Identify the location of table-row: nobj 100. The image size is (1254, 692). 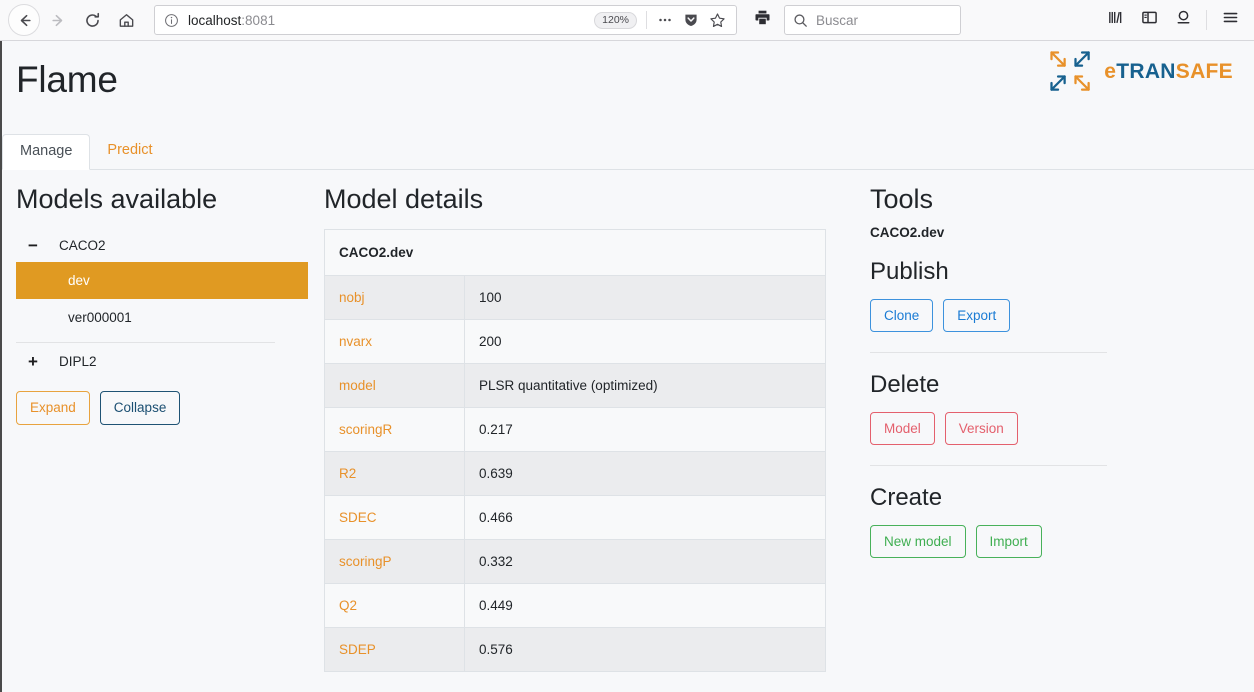
(575, 297).